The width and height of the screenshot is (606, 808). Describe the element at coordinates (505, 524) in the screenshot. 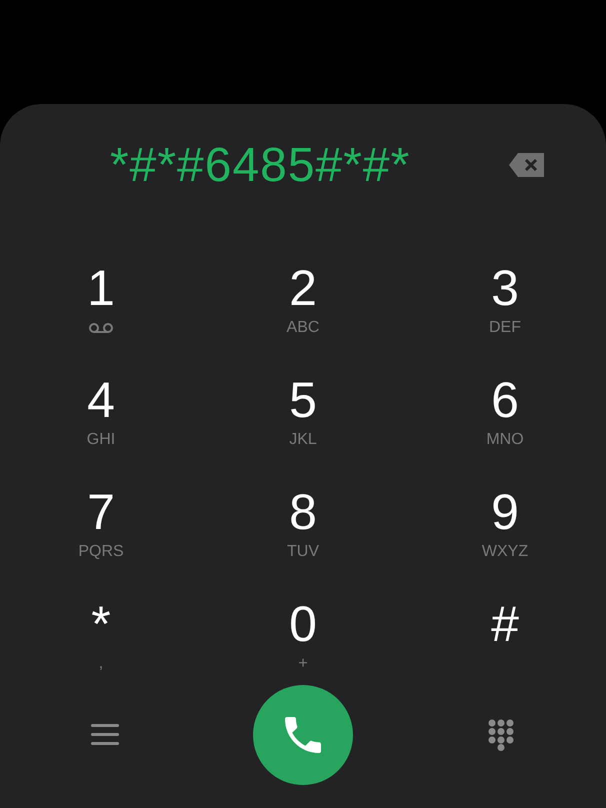

I see `dial-key: 9 WXYZ` at that location.